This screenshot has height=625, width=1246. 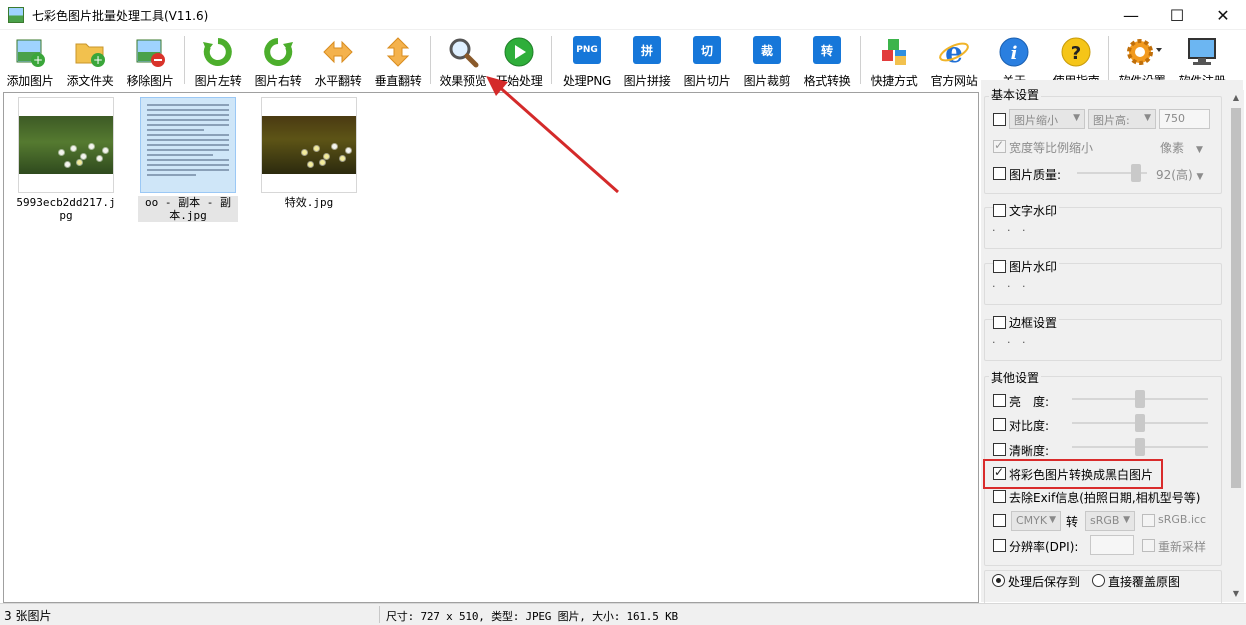 I want to click on grayscale-highlight-box, so click(x=1073, y=474).